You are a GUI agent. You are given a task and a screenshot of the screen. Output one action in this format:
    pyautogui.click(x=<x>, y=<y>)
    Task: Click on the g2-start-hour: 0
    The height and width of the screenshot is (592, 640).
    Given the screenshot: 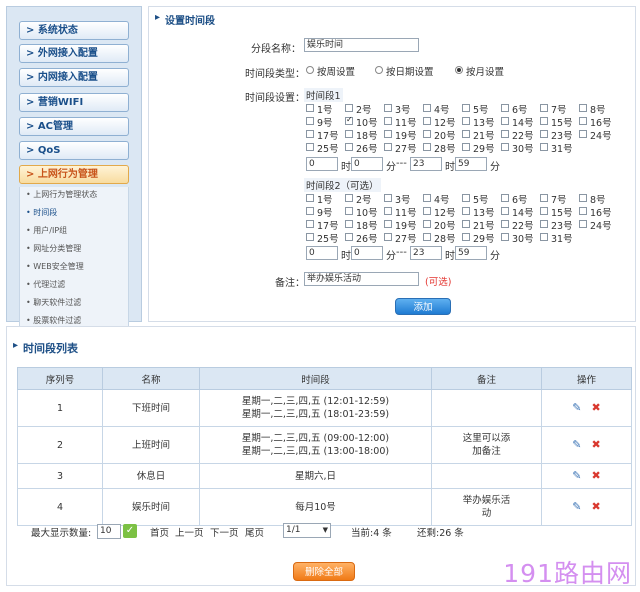 What is the action you would take?
    pyautogui.click(x=322, y=253)
    